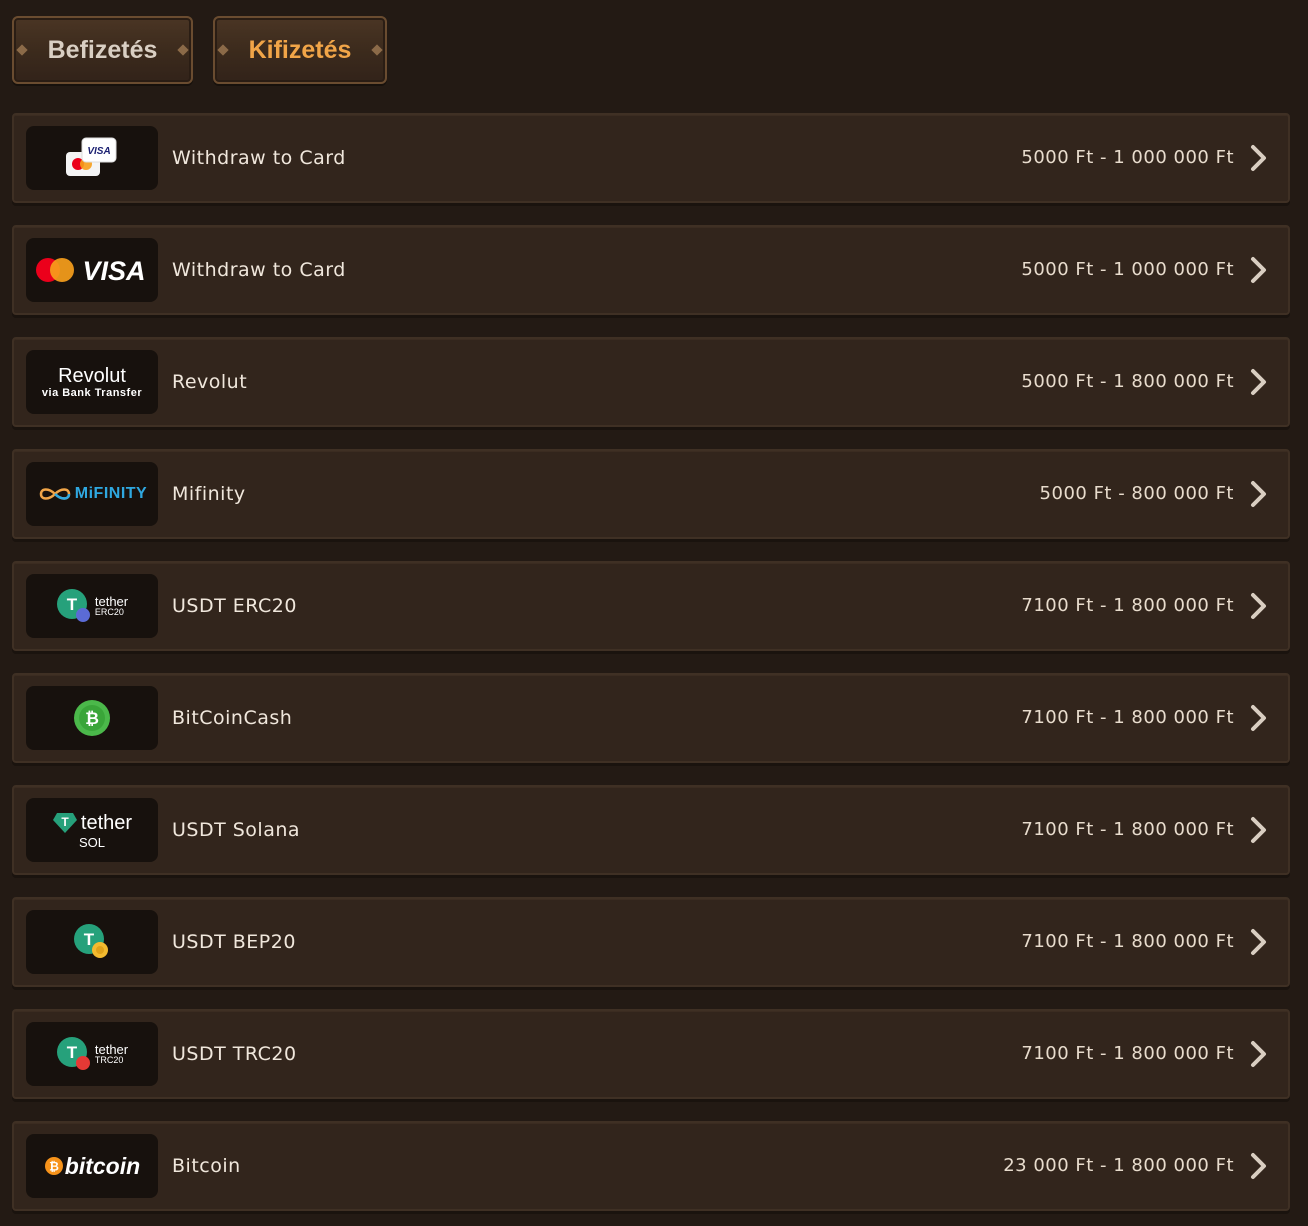 The width and height of the screenshot is (1308, 1226). What do you see at coordinates (651, 942) in the screenshot?
I see `method-row-usdt-bep20: T USDT BEP20 7100 Ft - 1 800 000 Ft` at bounding box center [651, 942].